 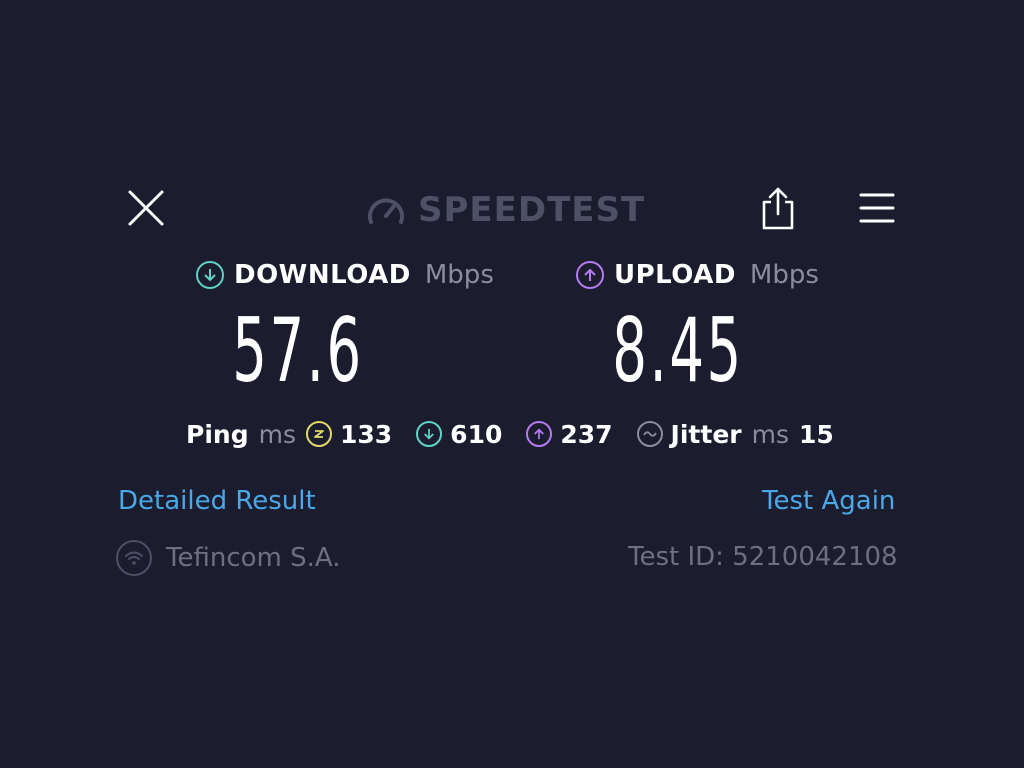 I want to click on share-icon, so click(x=778, y=208).